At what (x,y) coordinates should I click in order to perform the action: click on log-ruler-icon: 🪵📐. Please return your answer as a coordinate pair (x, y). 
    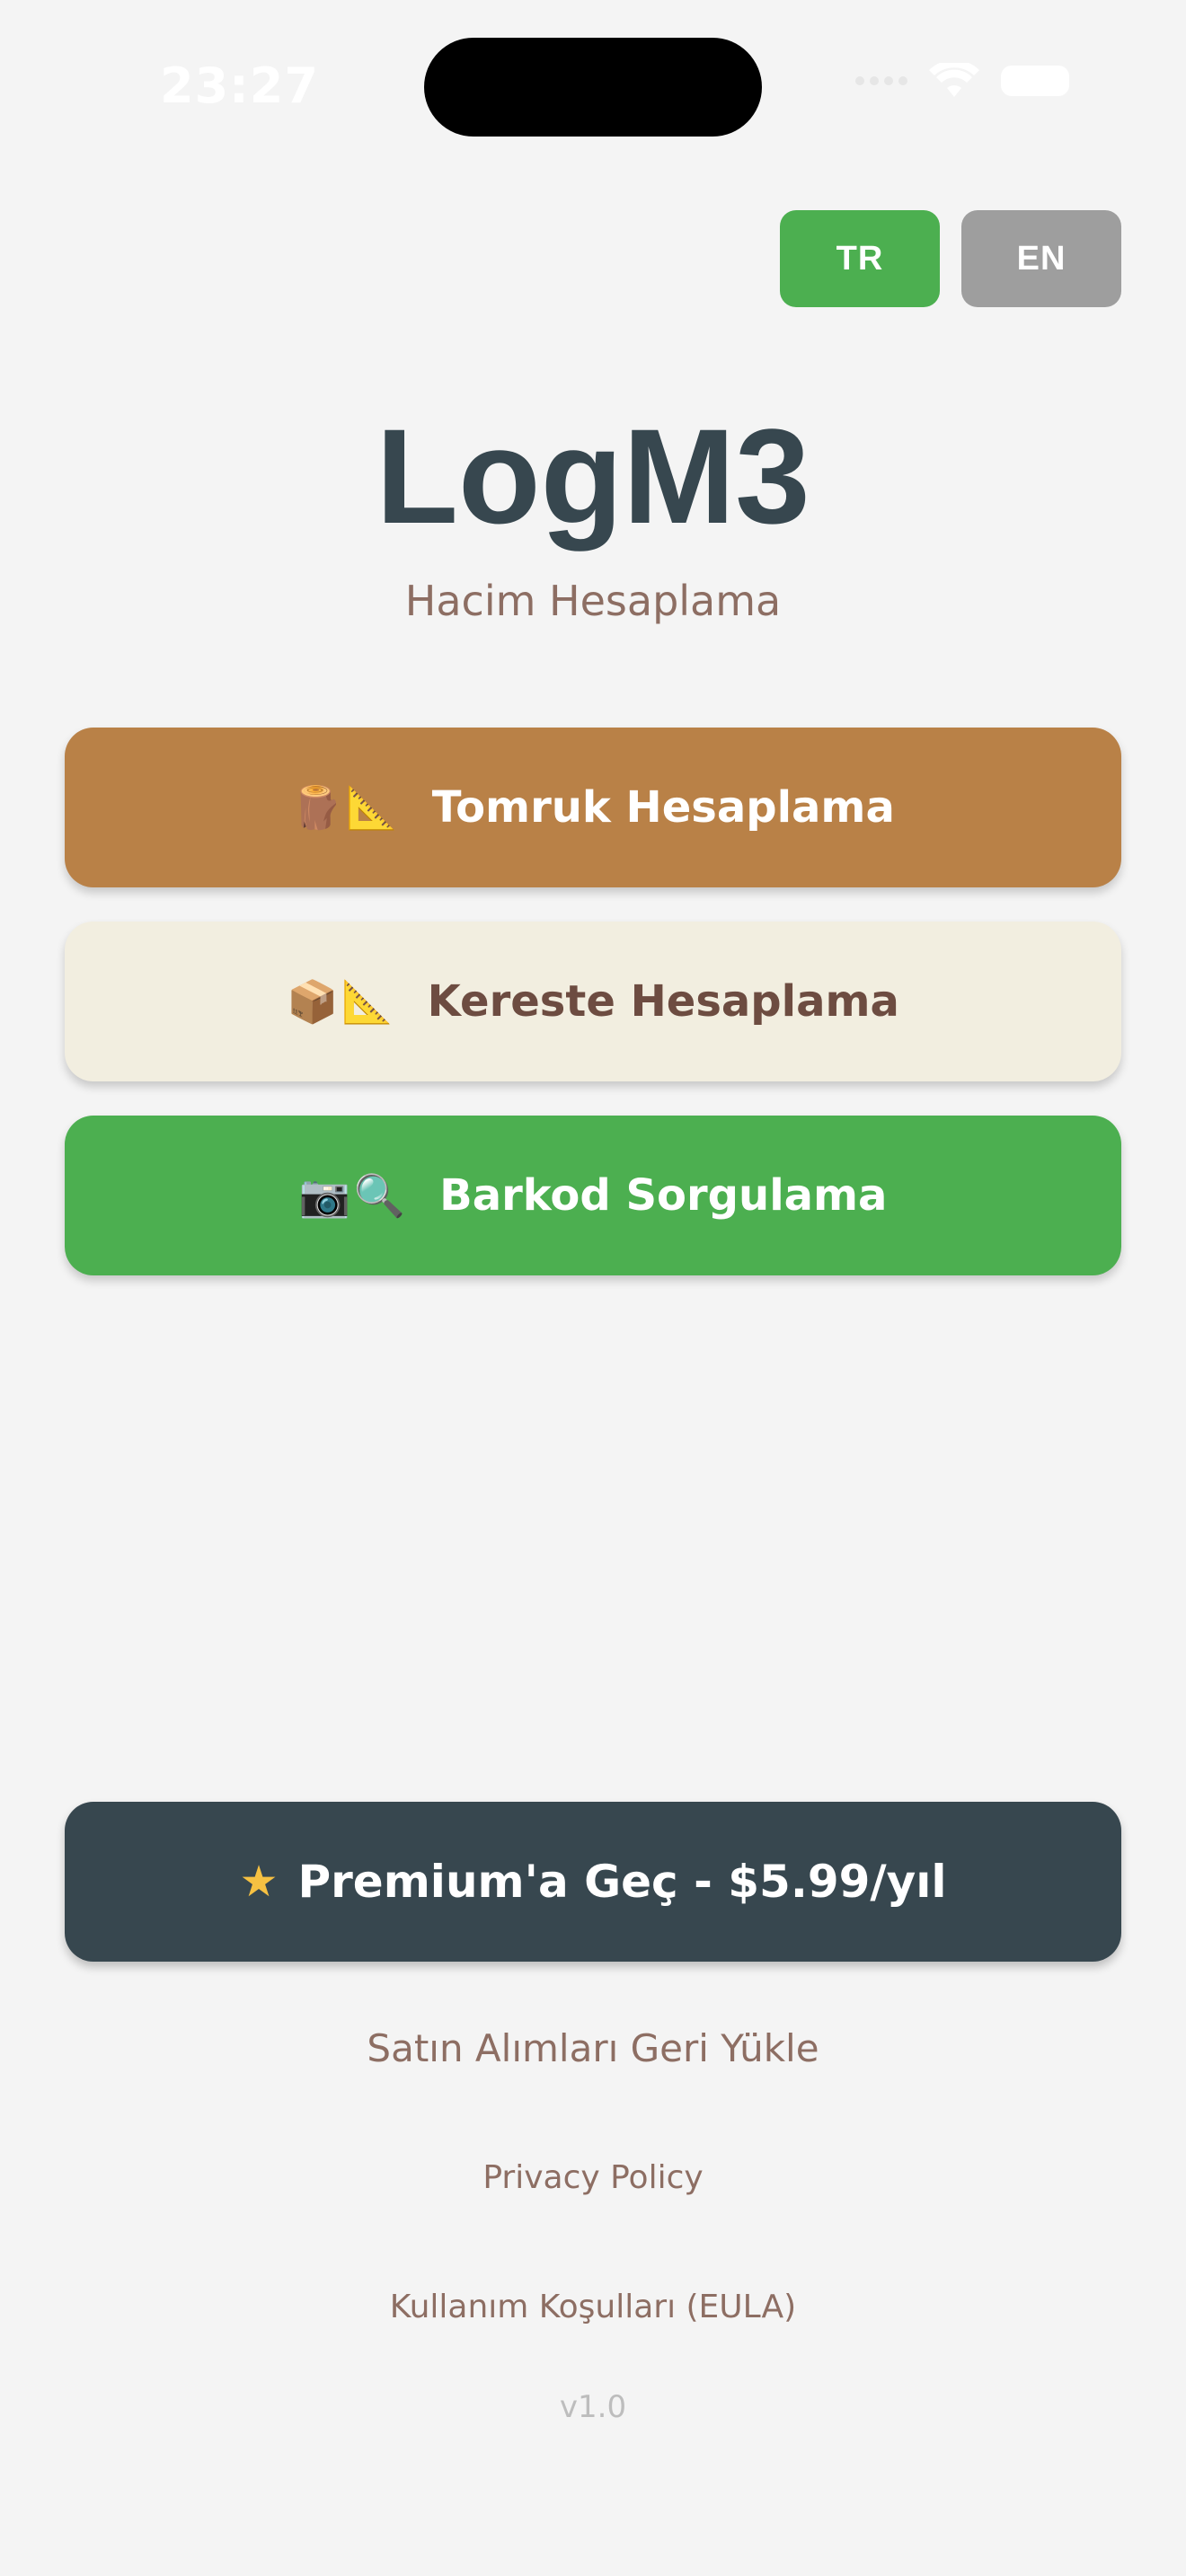
    Looking at the image, I should click on (346, 807).